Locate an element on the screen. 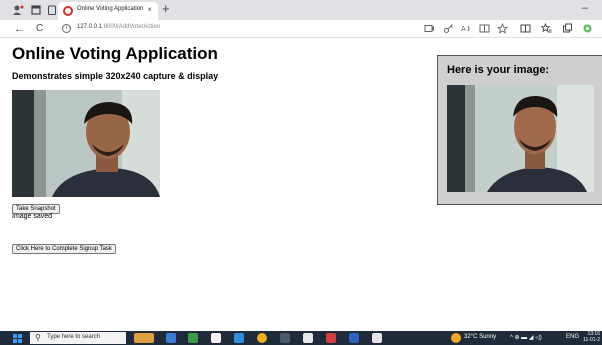 The image size is (602, 345). favorites-icon is located at coordinates (546, 29).